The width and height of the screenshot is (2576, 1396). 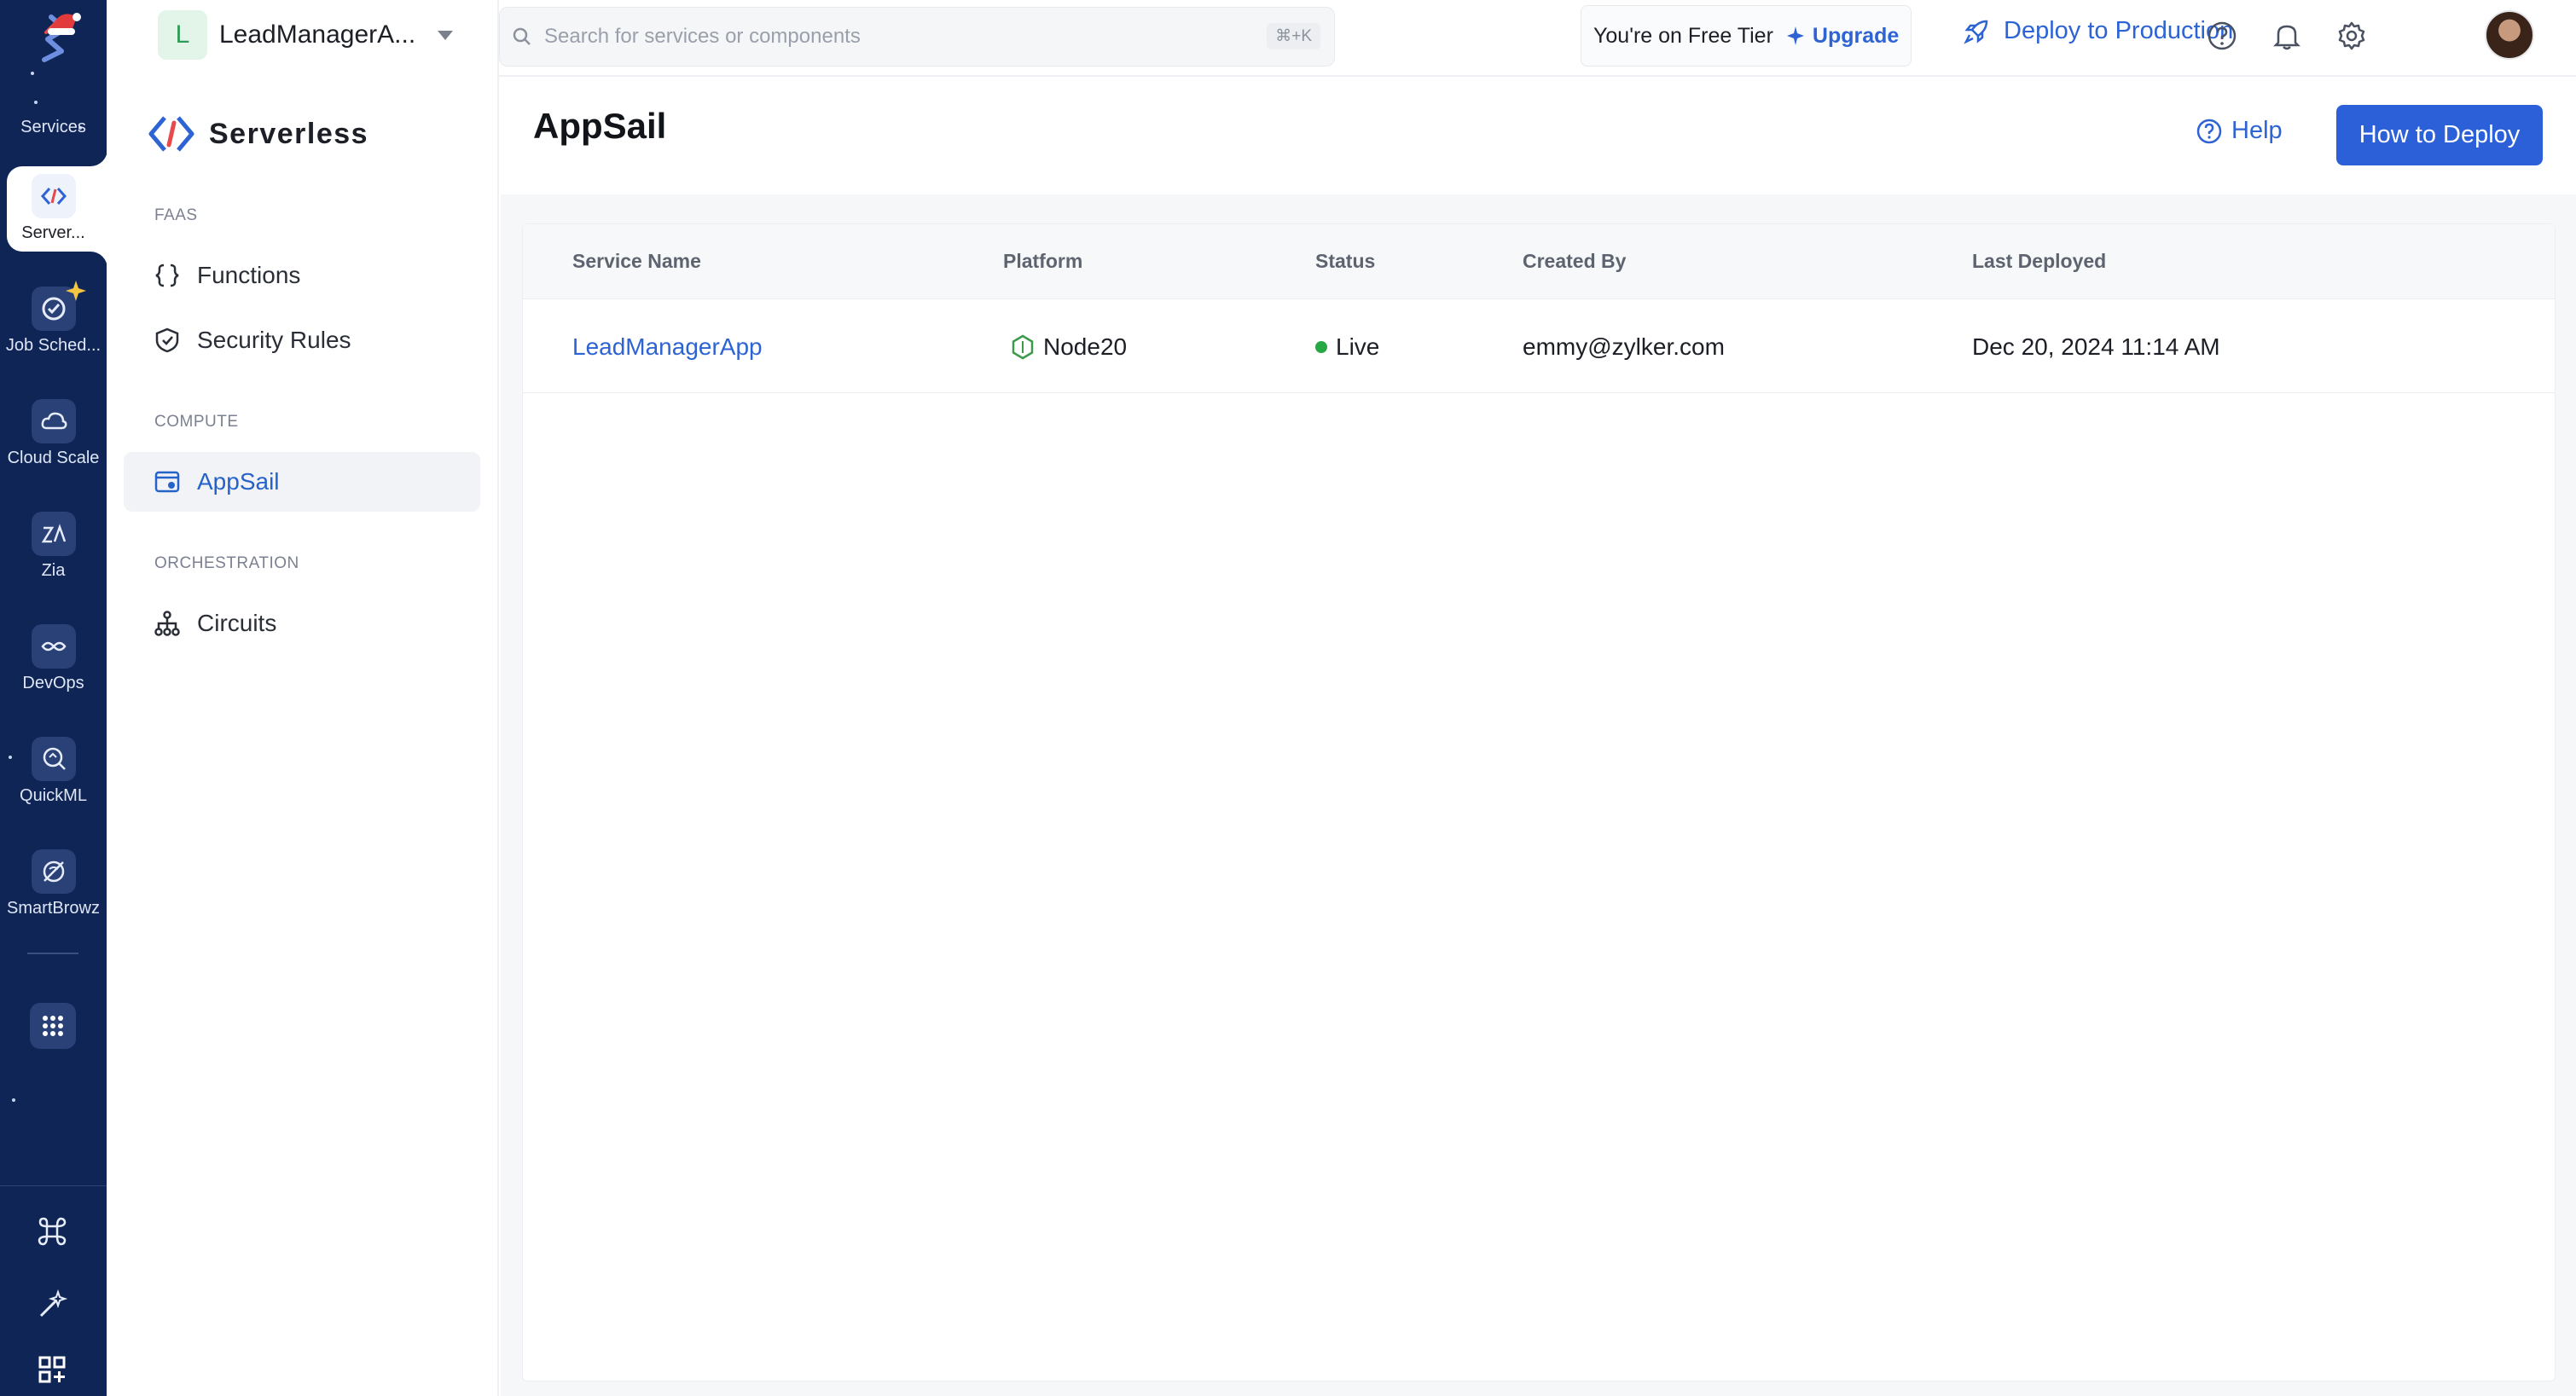 What do you see at coordinates (667, 347) in the screenshot?
I see `service-name-link: LeadManagerApp` at bounding box center [667, 347].